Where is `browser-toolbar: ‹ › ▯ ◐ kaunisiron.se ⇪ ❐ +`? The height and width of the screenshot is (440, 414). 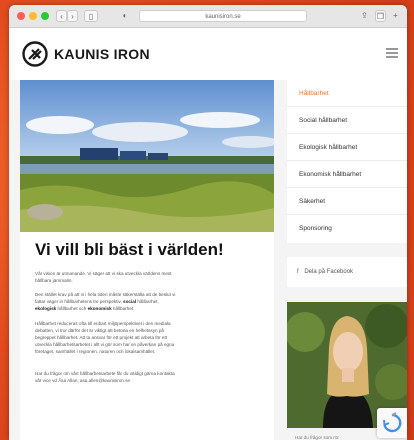 browser-toolbar: ‹ › ▯ ◐ kaunisiron.se ⇪ ❐ + is located at coordinates (208, 16).